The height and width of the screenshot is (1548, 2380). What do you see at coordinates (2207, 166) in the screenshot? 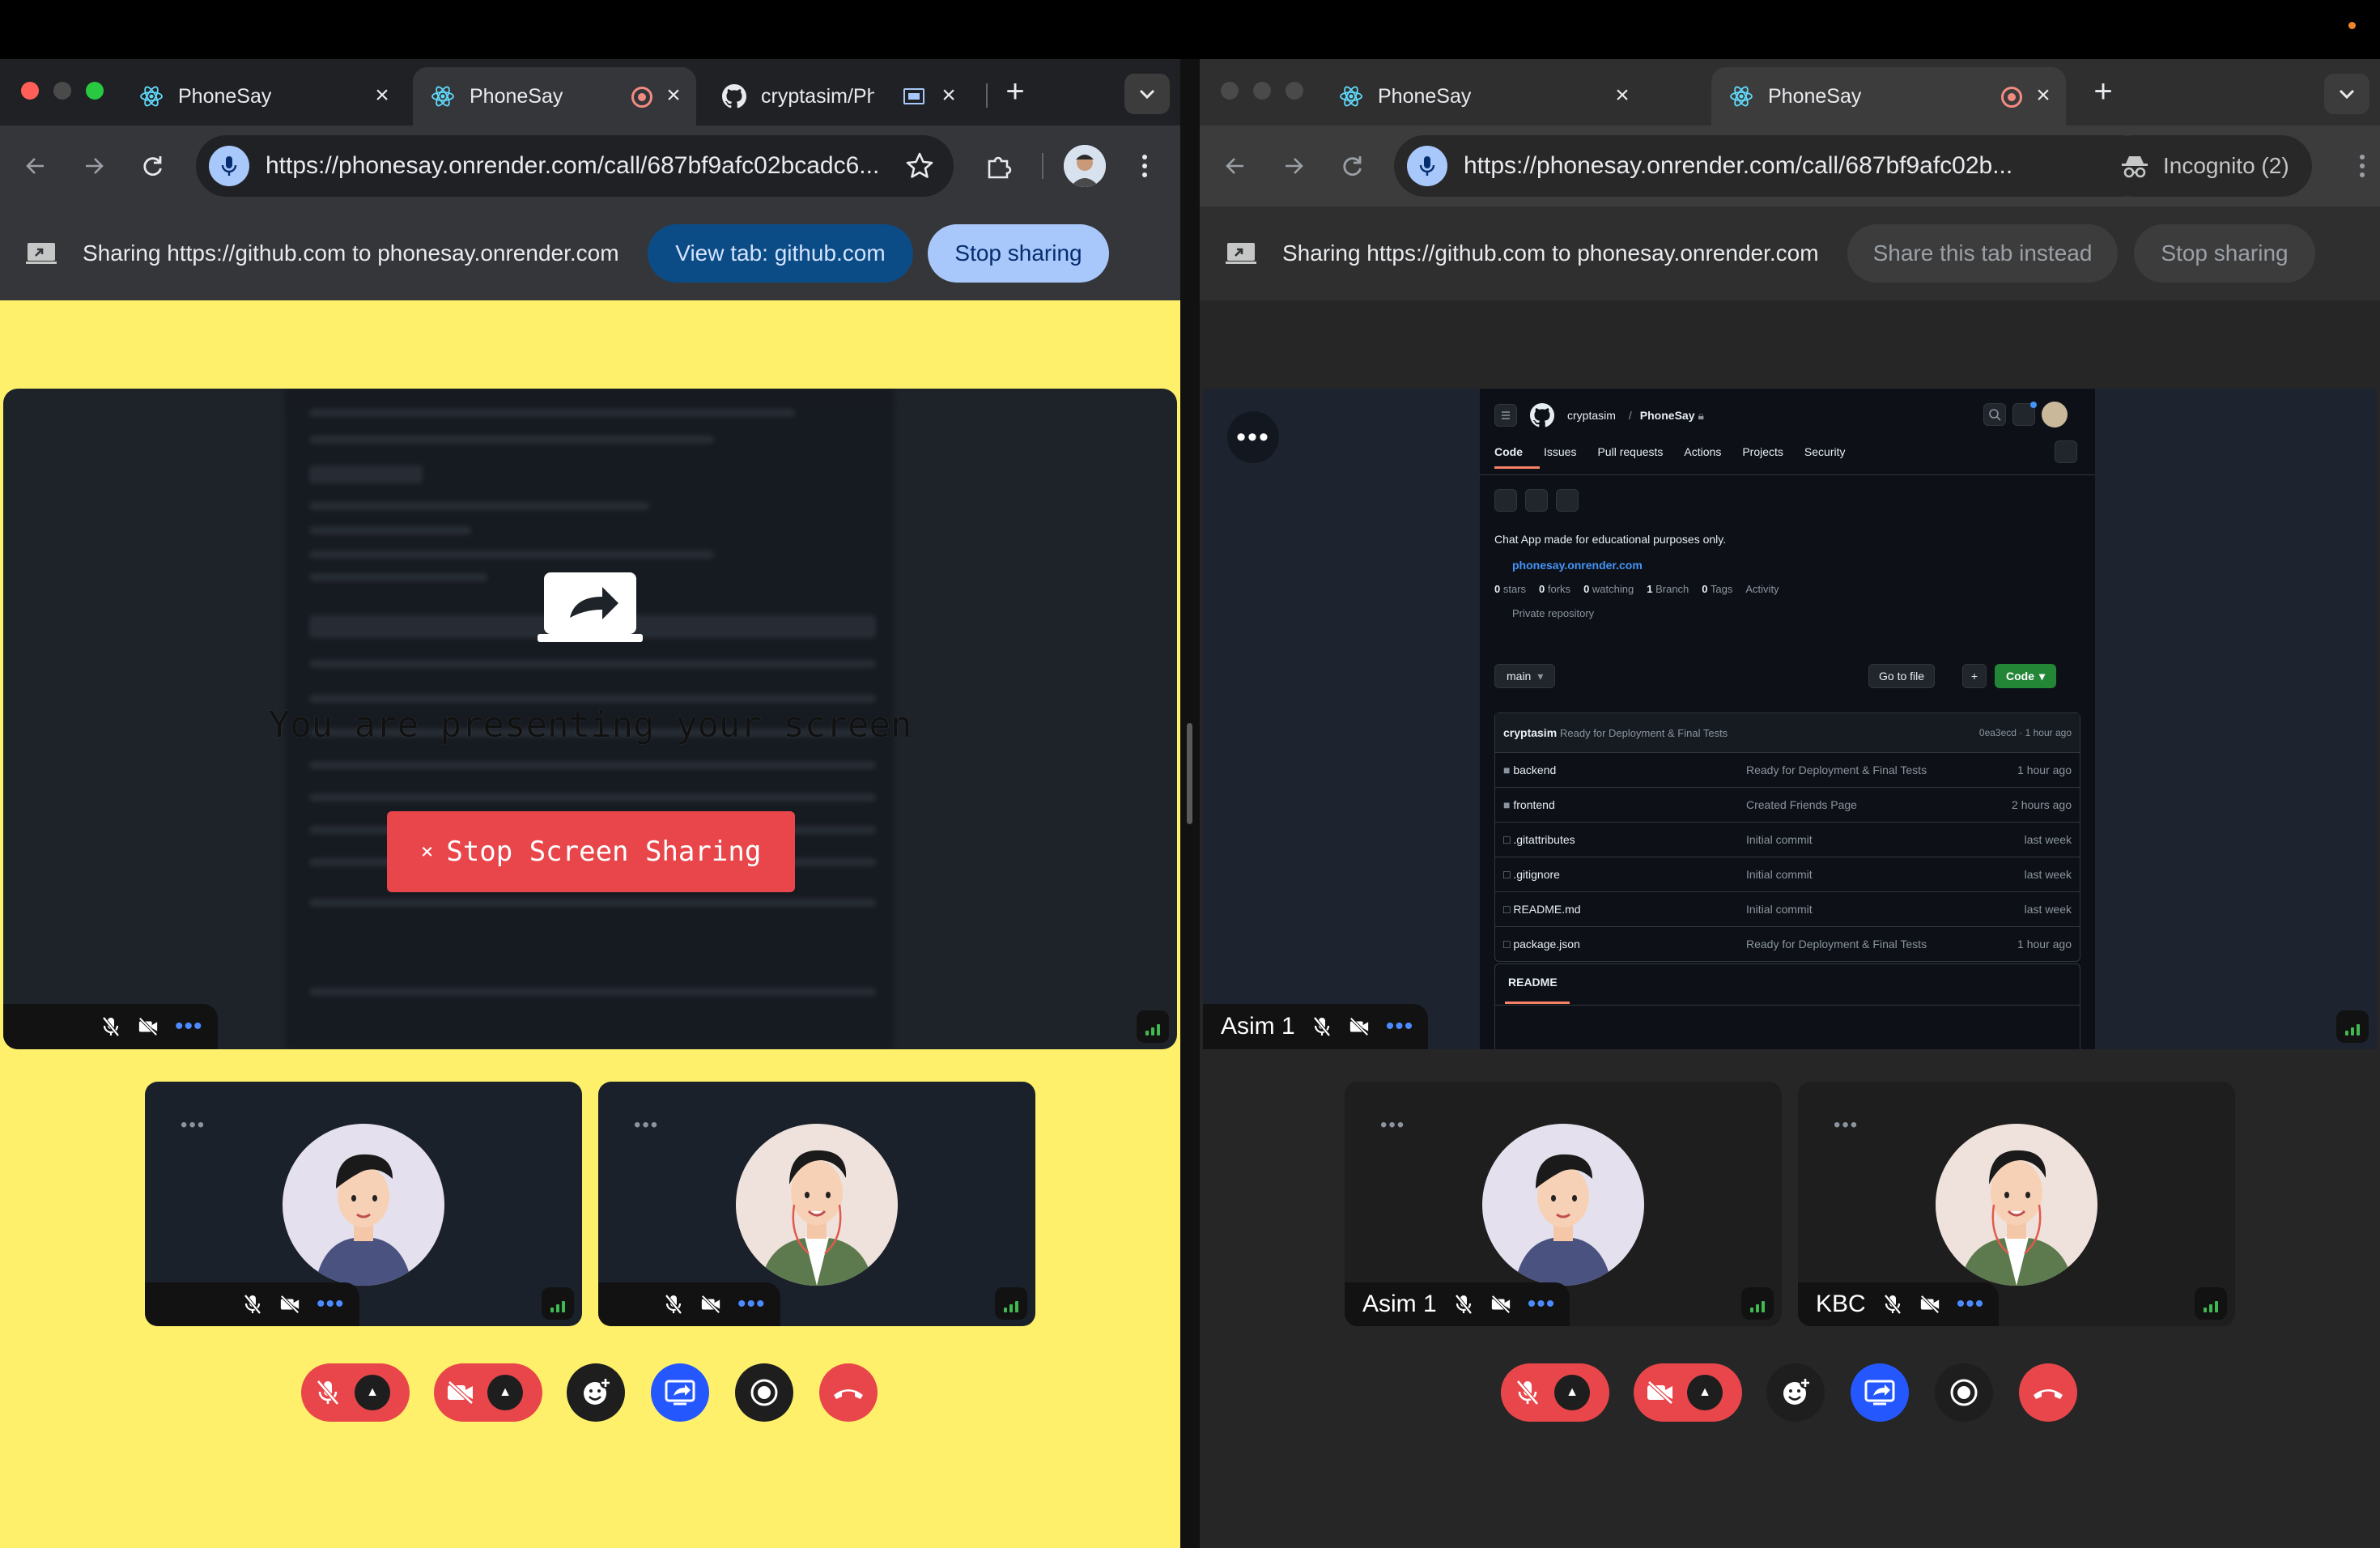
I see `incognito-indicator: Incognito (2)` at bounding box center [2207, 166].